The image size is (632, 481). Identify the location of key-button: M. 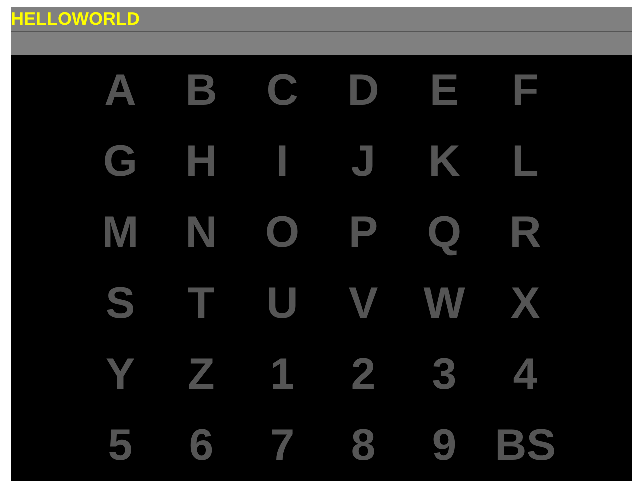
(120, 232).